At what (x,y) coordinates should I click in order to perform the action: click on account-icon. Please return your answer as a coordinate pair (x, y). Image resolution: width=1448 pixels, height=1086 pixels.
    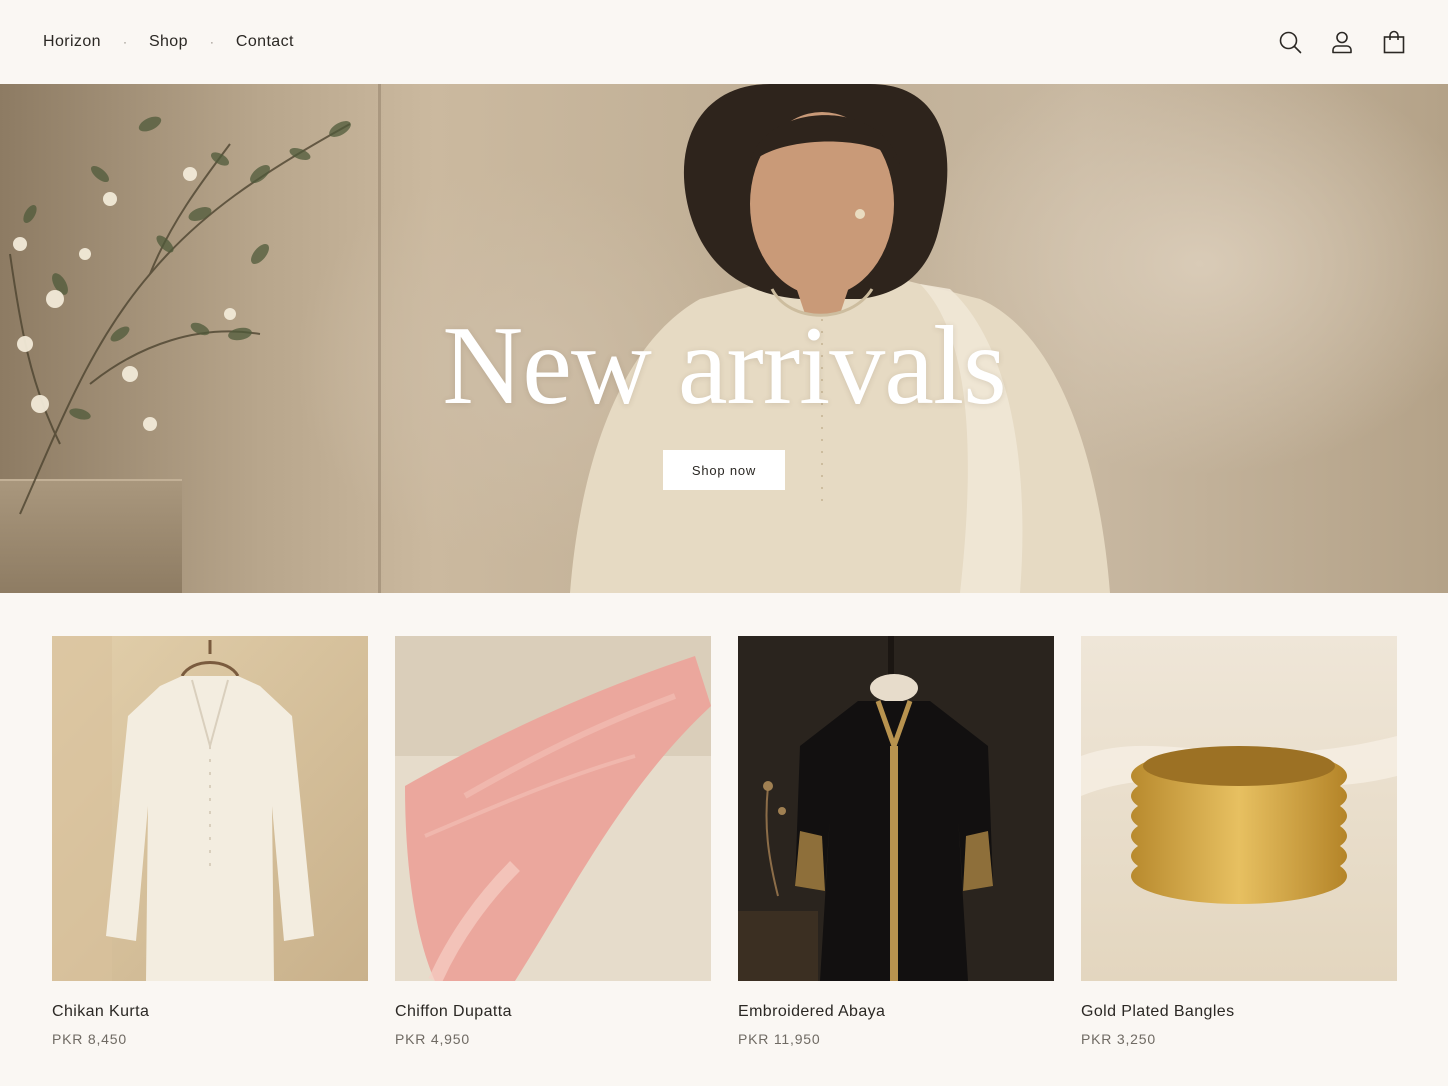
    Looking at the image, I should click on (1342, 42).